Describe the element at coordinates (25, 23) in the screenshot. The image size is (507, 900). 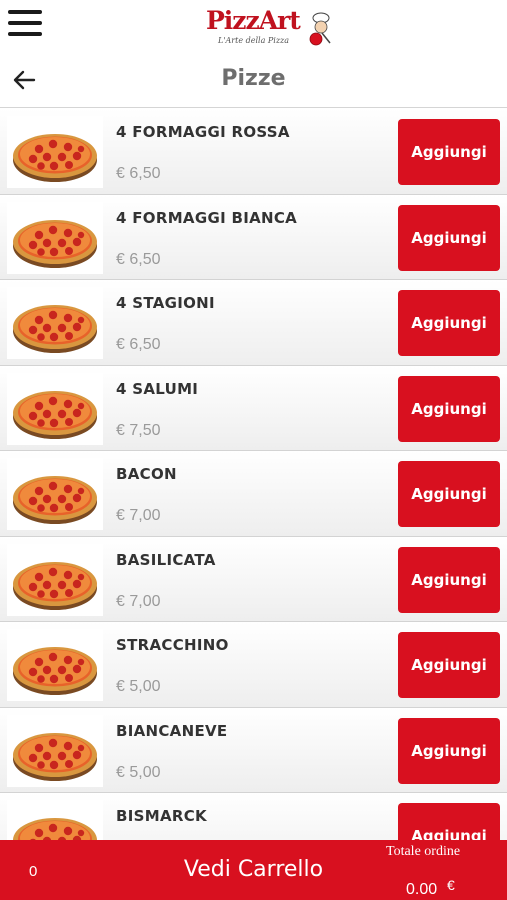
I see `hamburger-menu-icon` at that location.